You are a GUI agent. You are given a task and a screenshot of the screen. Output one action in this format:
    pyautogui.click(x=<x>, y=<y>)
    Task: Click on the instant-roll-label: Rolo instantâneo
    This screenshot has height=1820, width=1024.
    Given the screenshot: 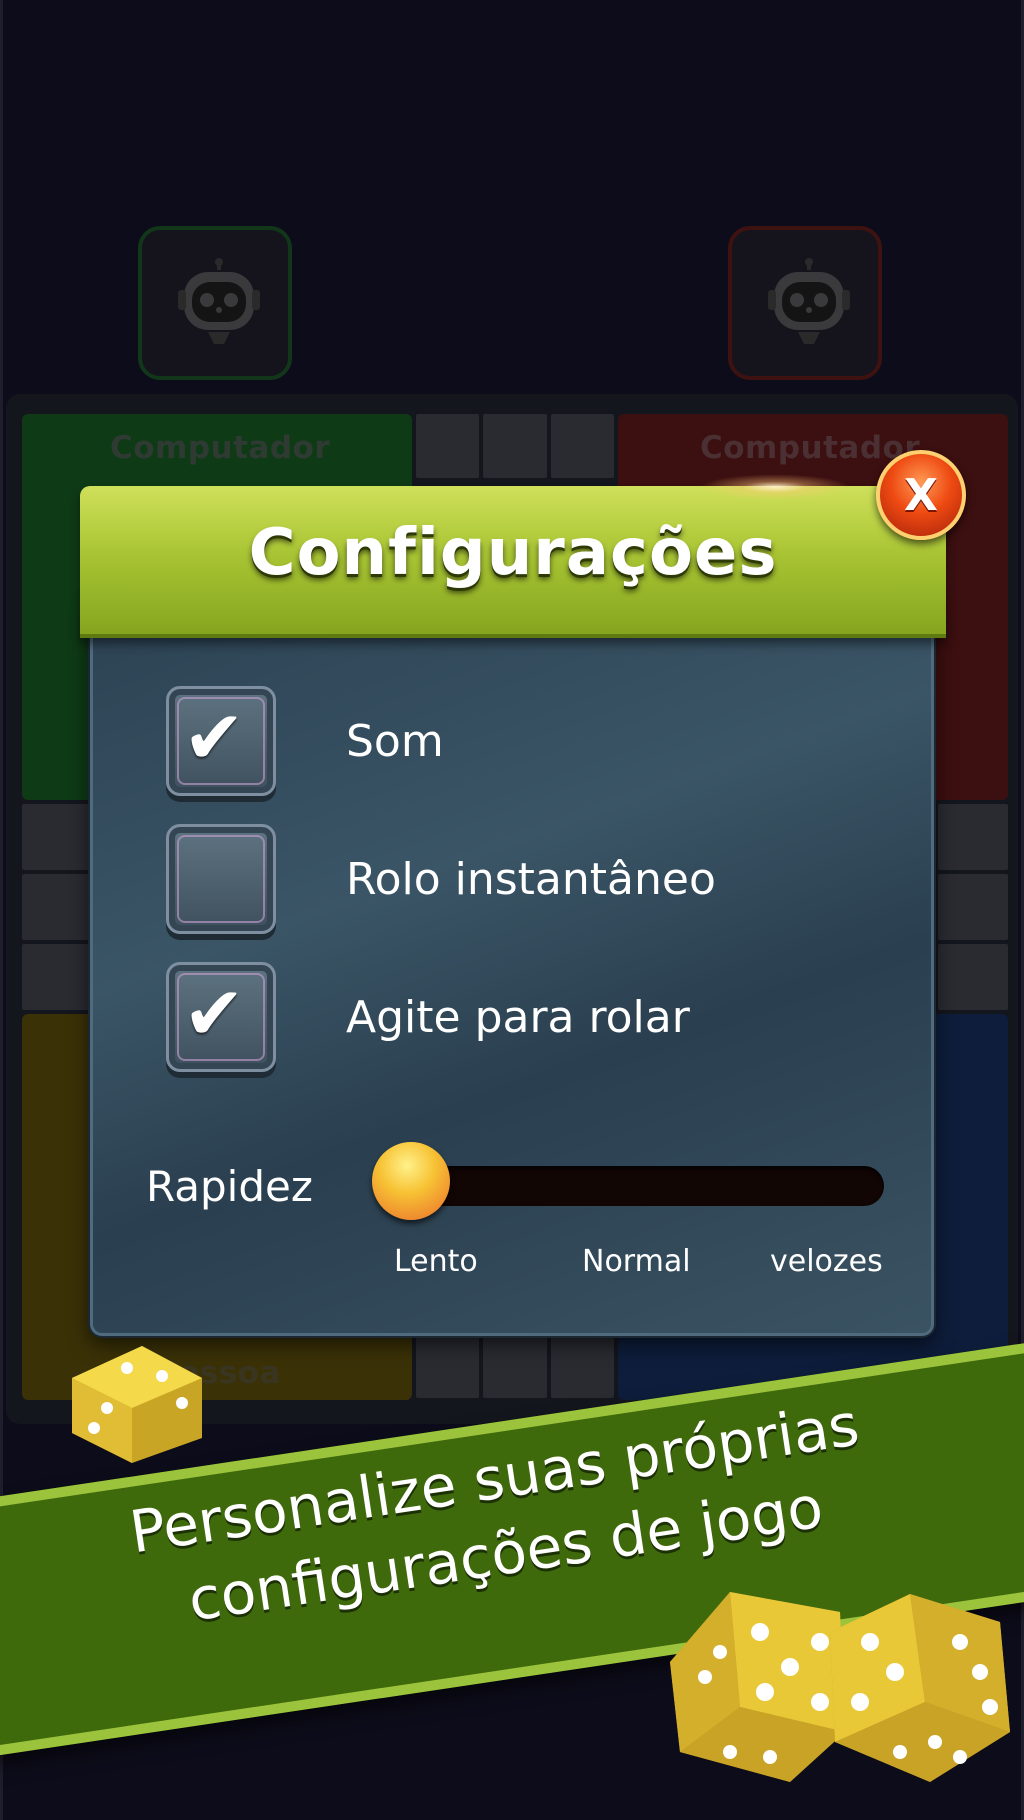 What is the action you would take?
    pyautogui.click(x=531, y=879)
    